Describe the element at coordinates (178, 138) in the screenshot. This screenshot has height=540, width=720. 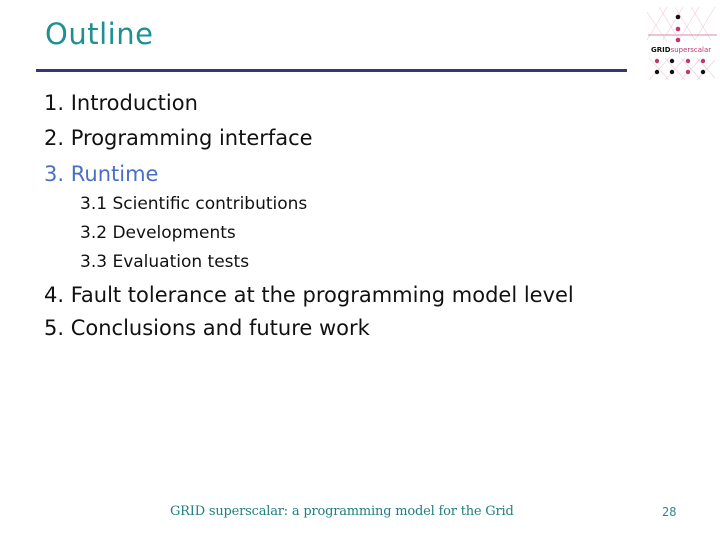
I see `outline-item: 2. Programming interface` at that location.